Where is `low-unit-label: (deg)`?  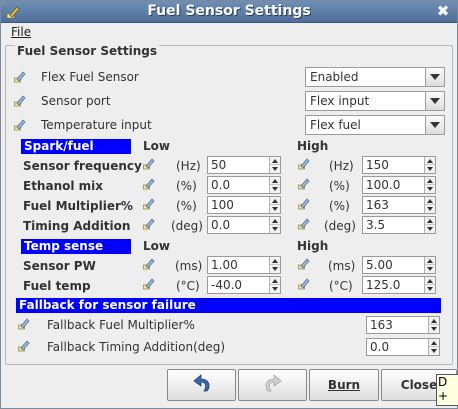 low-unit-label: (deg) is located at coordinates (187, 226).